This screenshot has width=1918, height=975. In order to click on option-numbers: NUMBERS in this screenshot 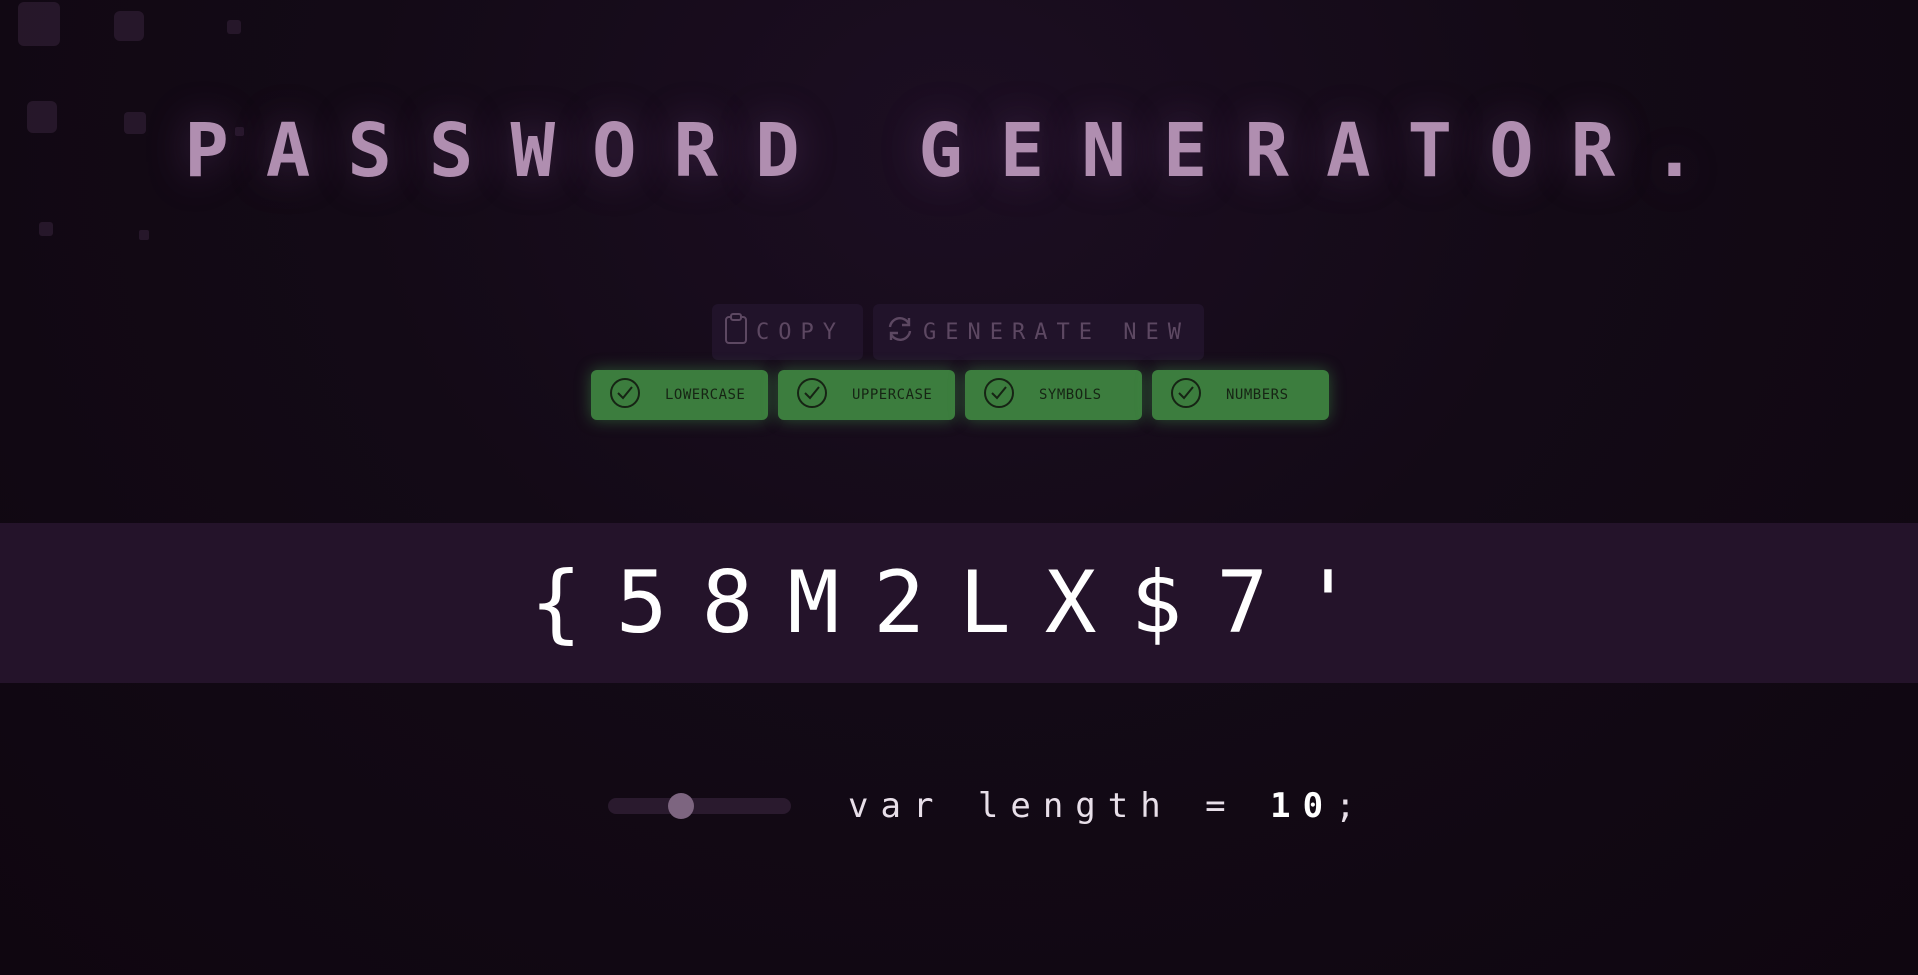, I will do `click(1240, 395)`.